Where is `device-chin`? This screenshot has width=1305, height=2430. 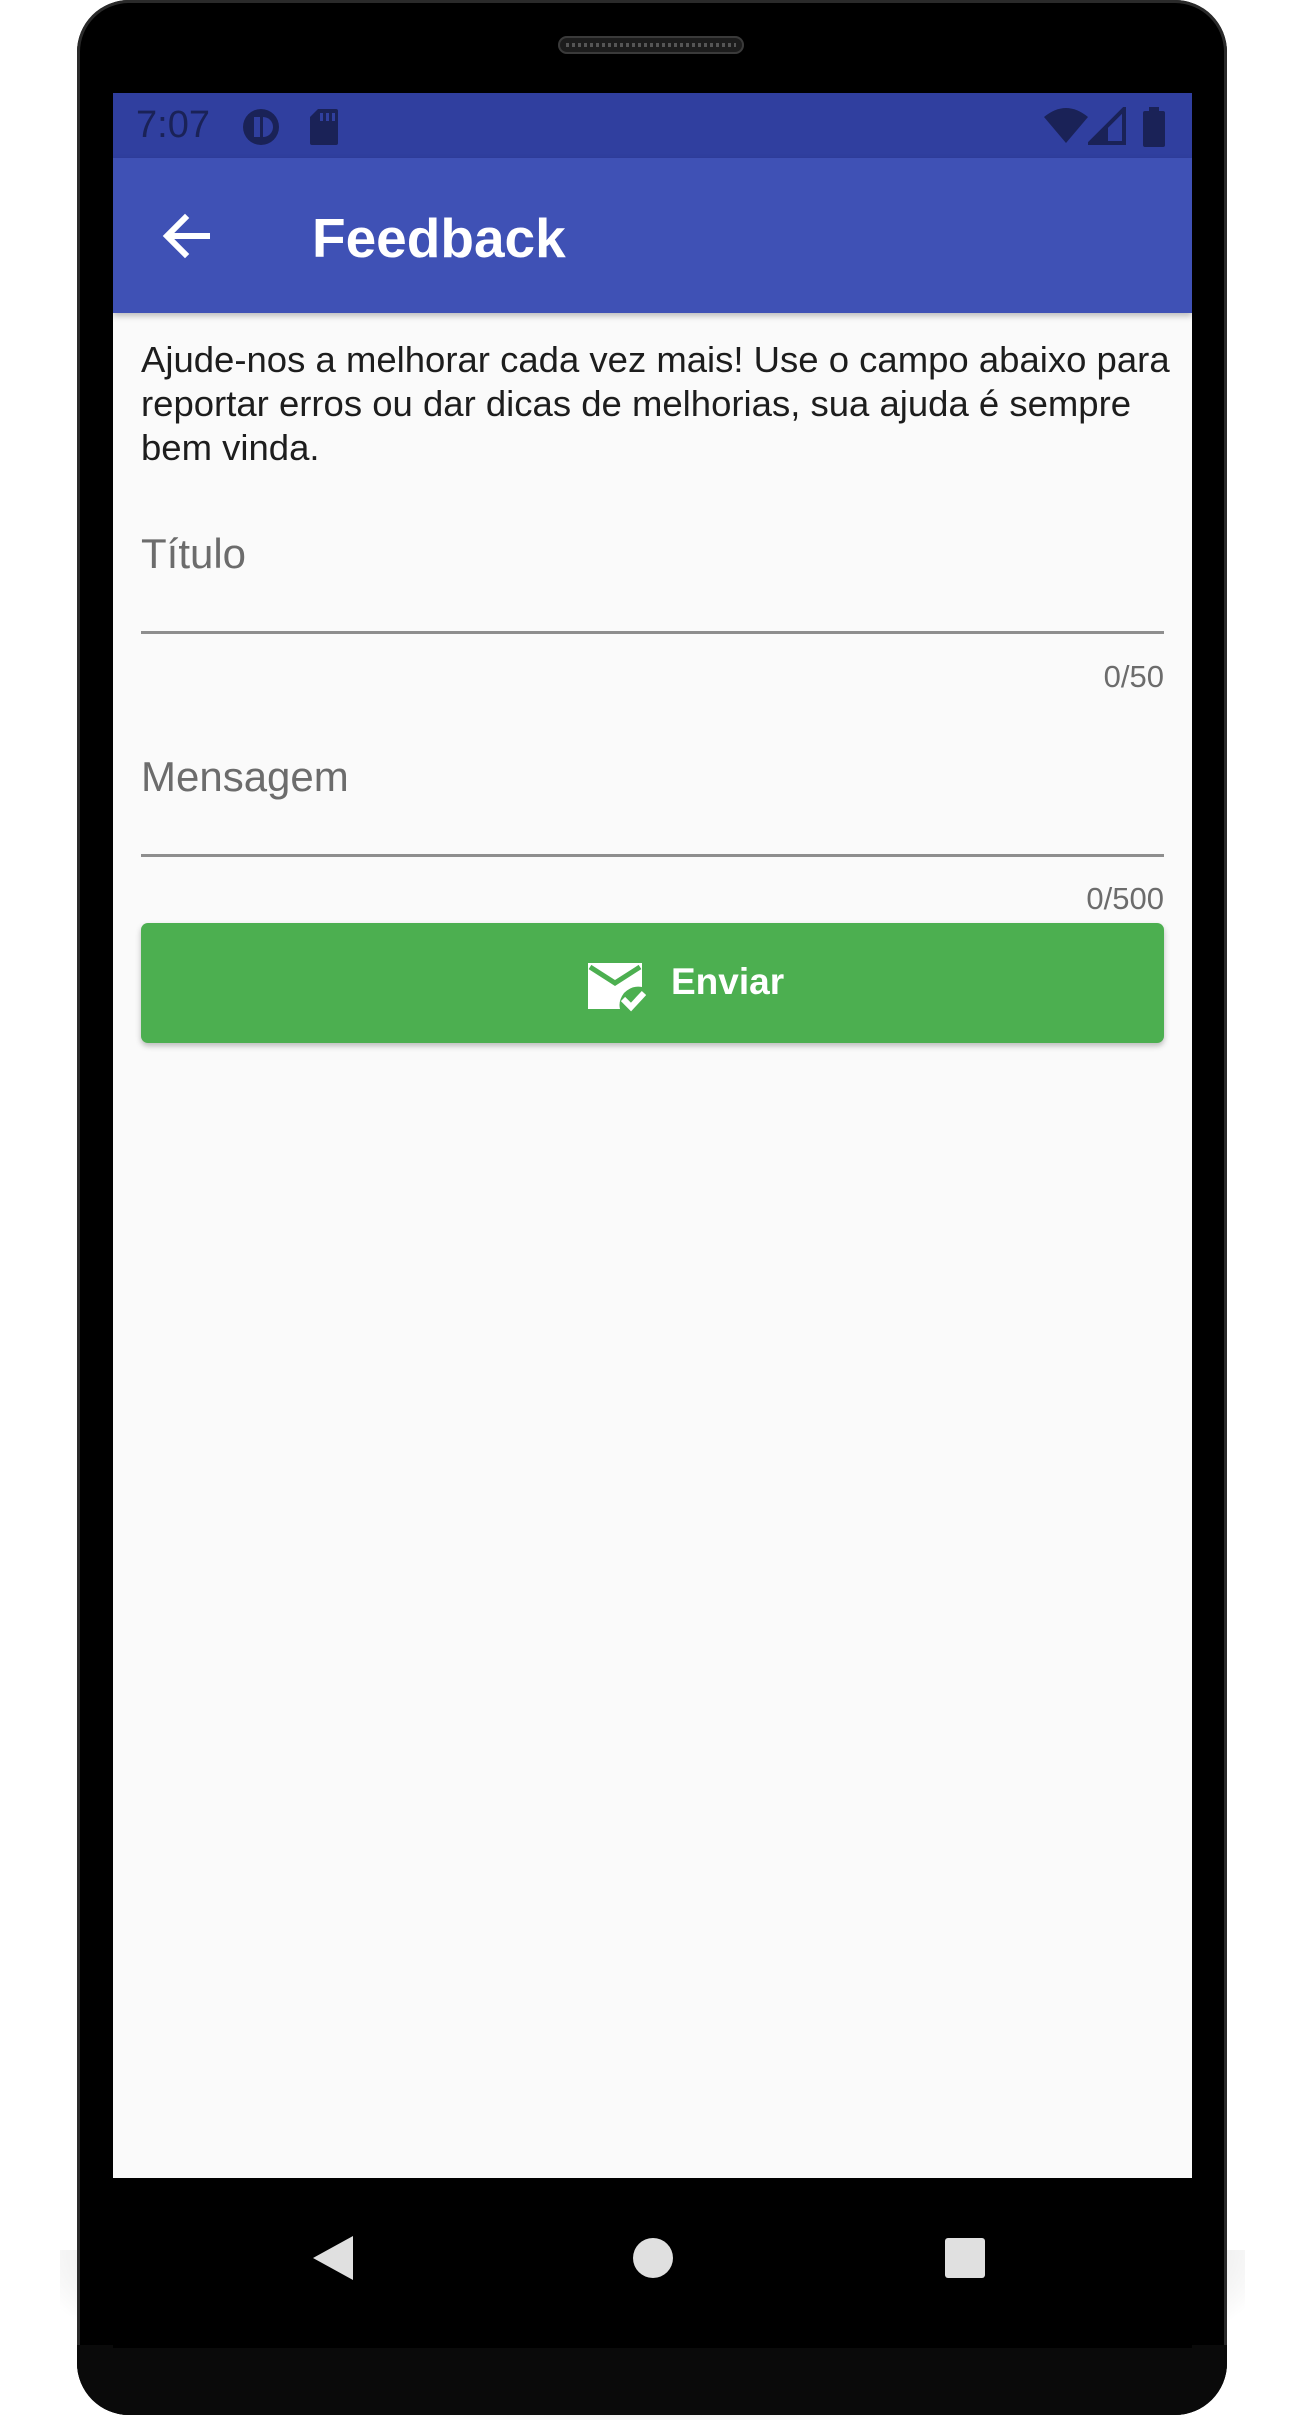 device-chin is located at coordinates (652, 2380).